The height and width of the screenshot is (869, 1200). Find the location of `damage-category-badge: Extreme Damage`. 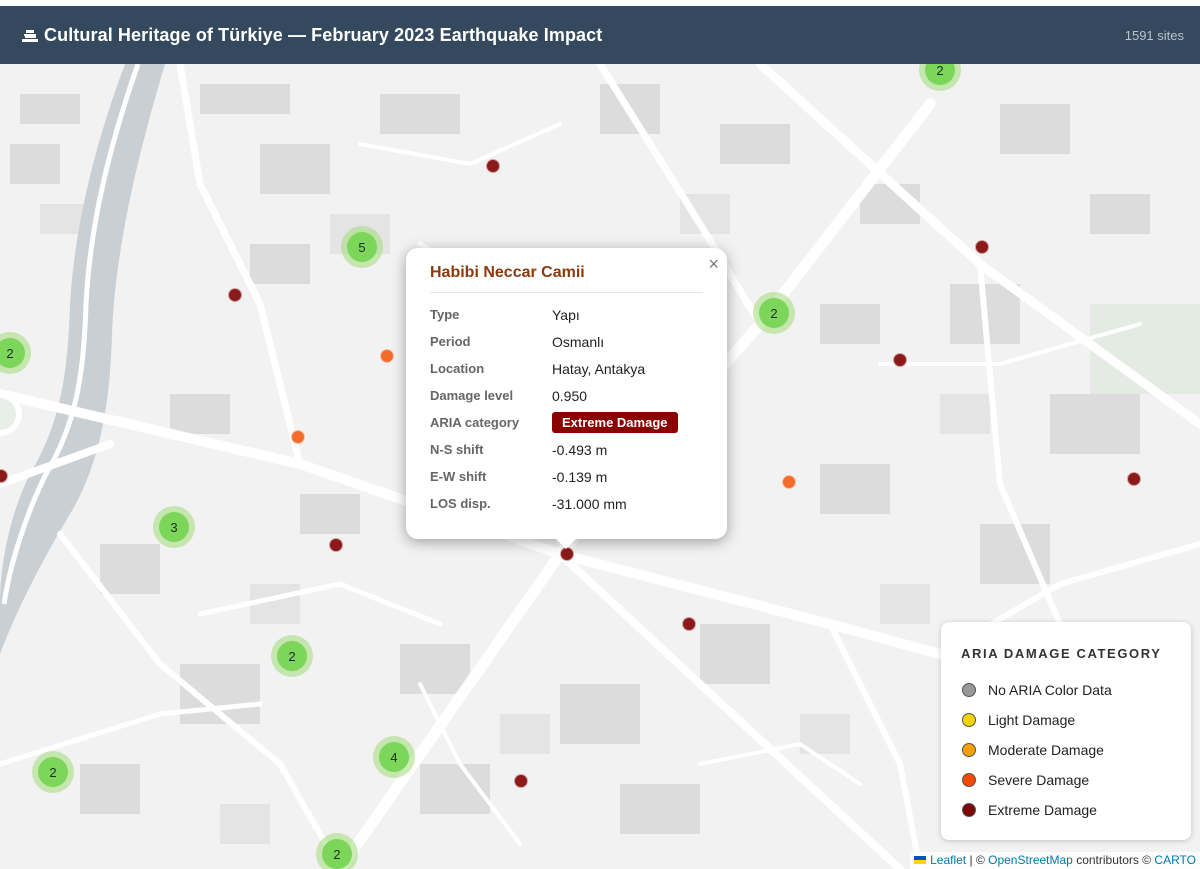

damage-category-badge: Extreme Damage is located at coordinates (615, 422).